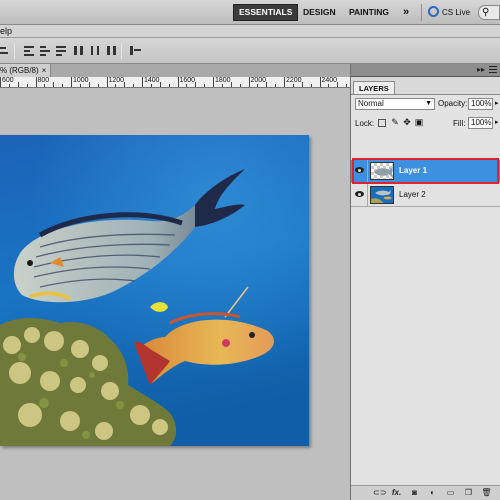 This screenshot has width=500, height=500. What do you see at coordinates (468, 493) in the screenshot?
I see `new-layer-icon: ❐` at bounding box center [468, 493].